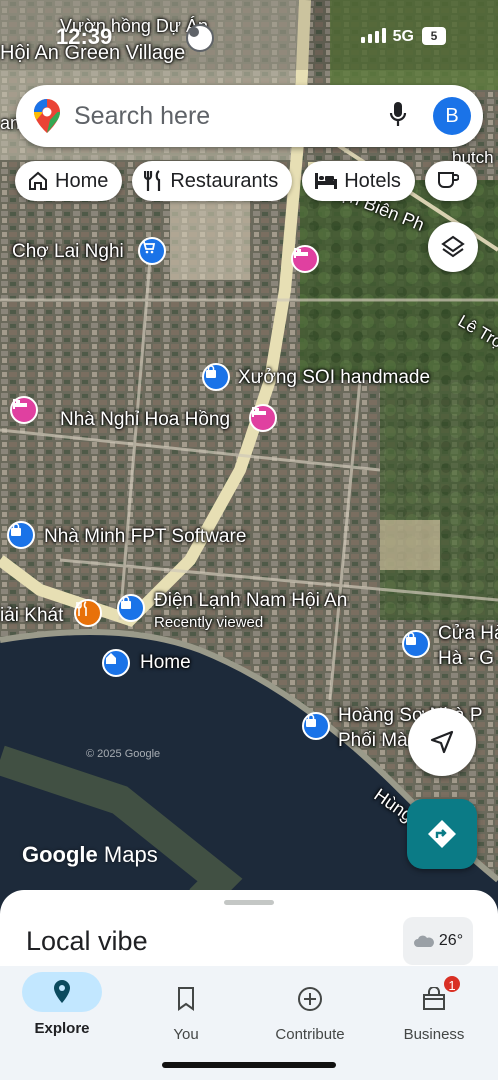 The image size is (498, 1080). What do you see at coordinates (68, 252) in the screenshot?
I see `map-label-cho-lai-nghi: Chợ Lai Nghi` at bounding box center [68, 252].